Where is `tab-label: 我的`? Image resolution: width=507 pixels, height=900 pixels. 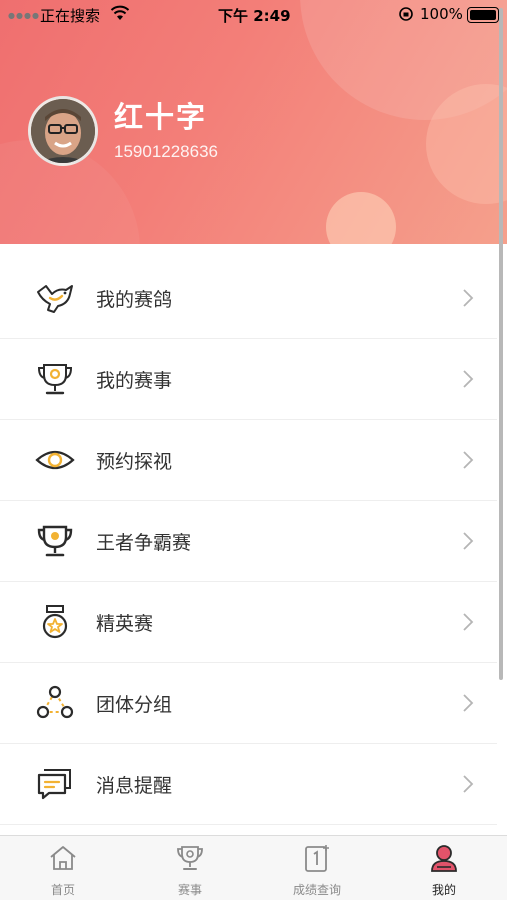
tab-label: 我的 is located at coordinates (443, 890).